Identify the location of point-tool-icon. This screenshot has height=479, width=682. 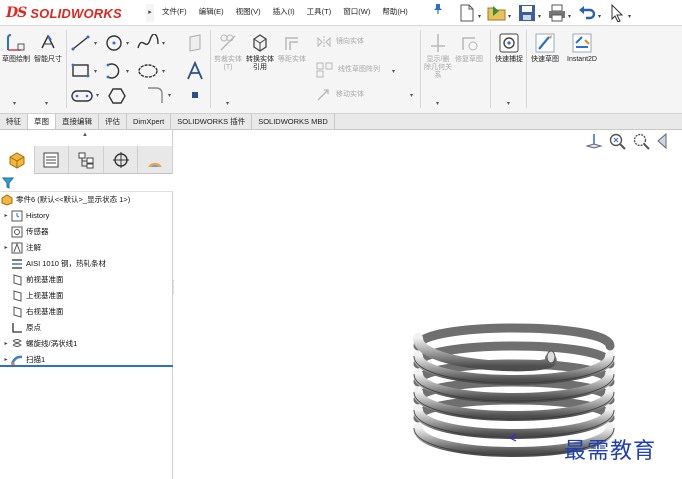
(195, 95).